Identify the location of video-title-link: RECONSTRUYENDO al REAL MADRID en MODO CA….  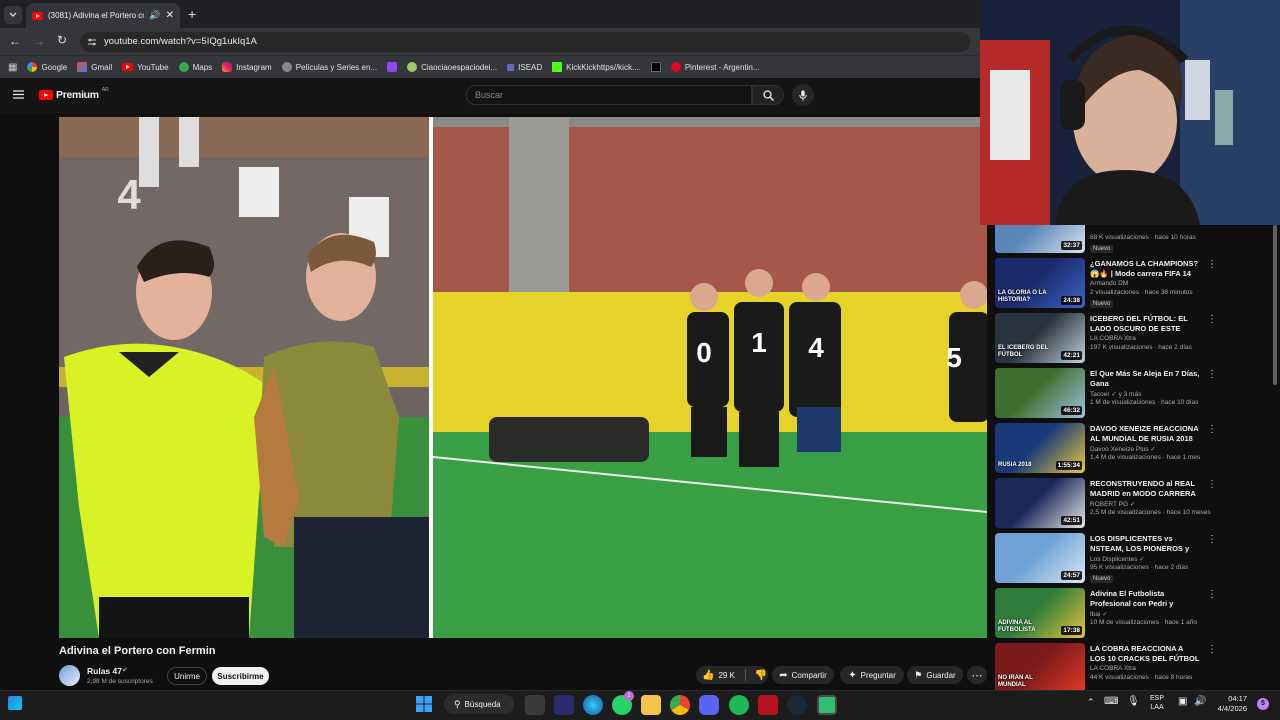
(1145, 489).